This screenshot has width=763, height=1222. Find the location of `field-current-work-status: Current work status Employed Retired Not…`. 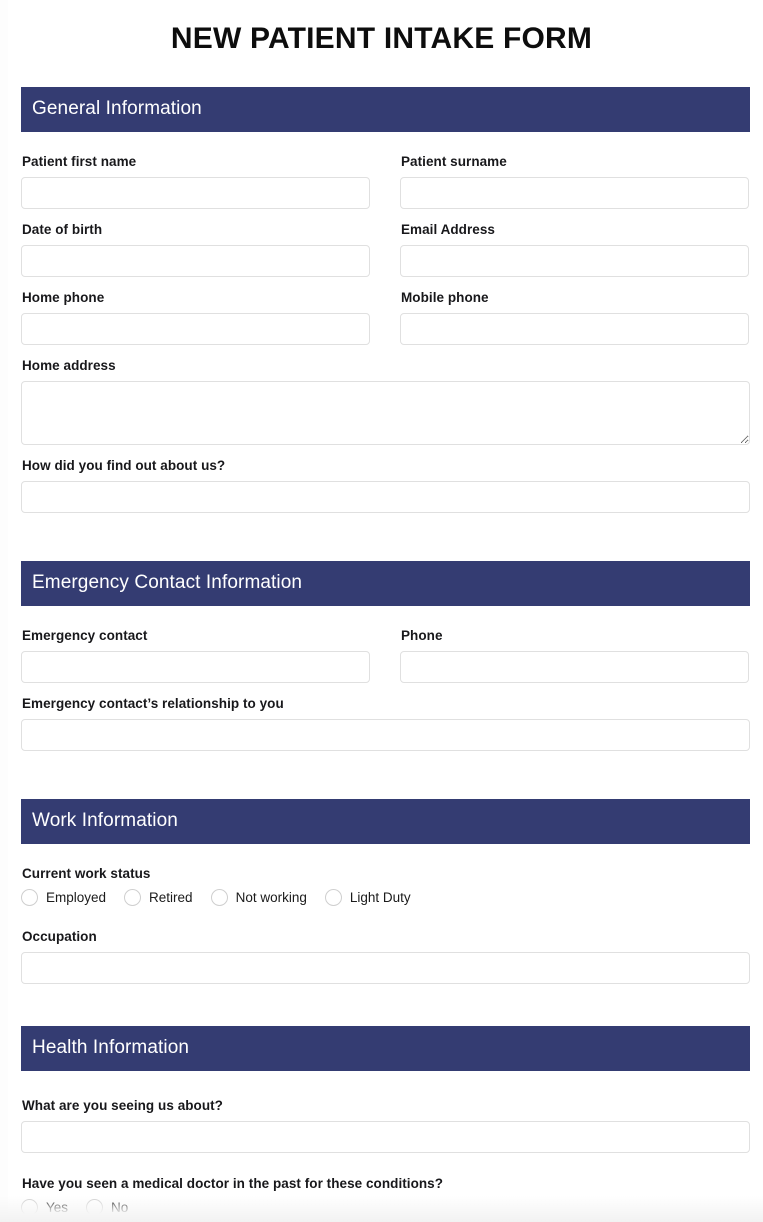

field-current-work-status: Current work status Employed Retired Not… is located at coordinates (385, 885).